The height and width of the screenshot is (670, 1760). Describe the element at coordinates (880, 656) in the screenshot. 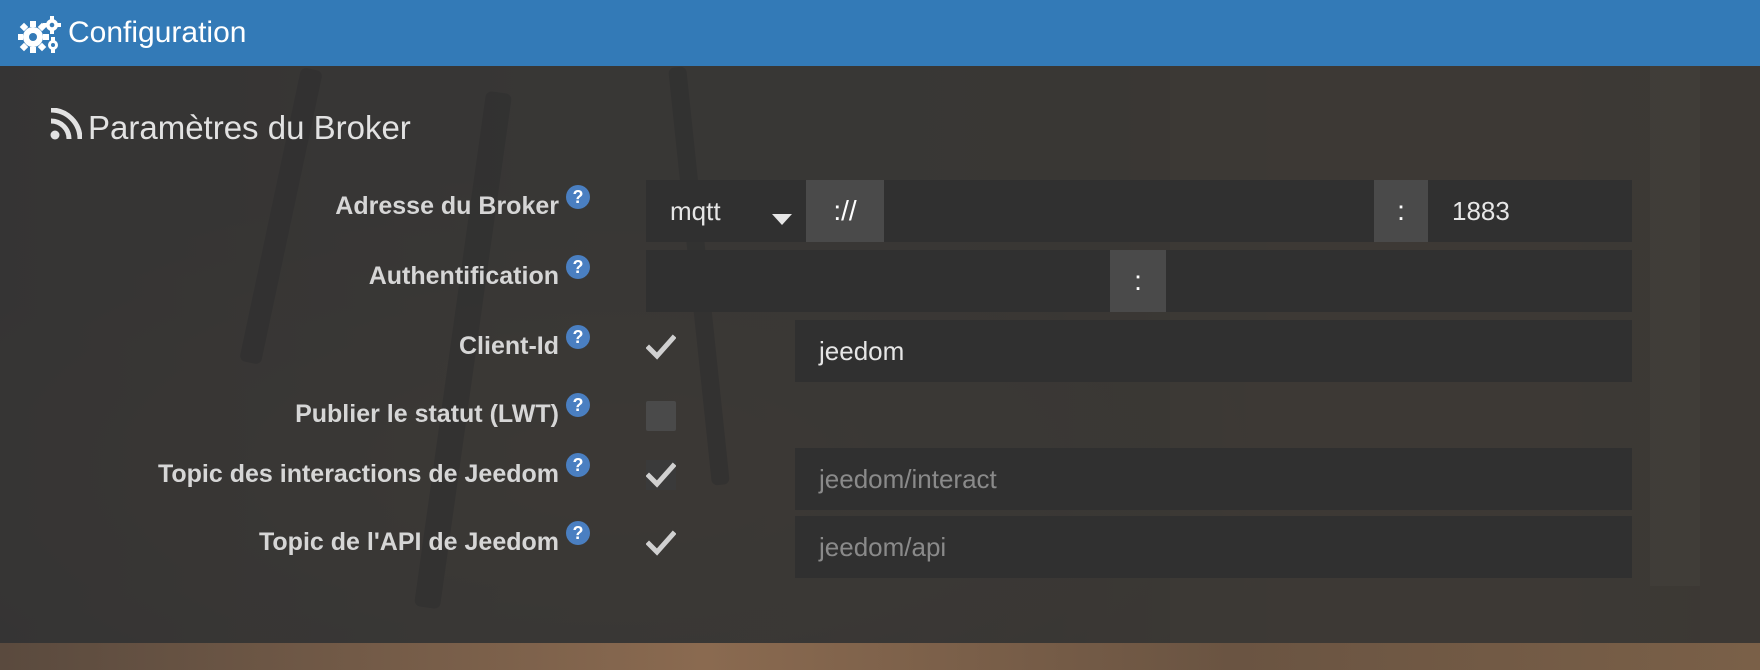

I see `background-bottom-strip` at that location.